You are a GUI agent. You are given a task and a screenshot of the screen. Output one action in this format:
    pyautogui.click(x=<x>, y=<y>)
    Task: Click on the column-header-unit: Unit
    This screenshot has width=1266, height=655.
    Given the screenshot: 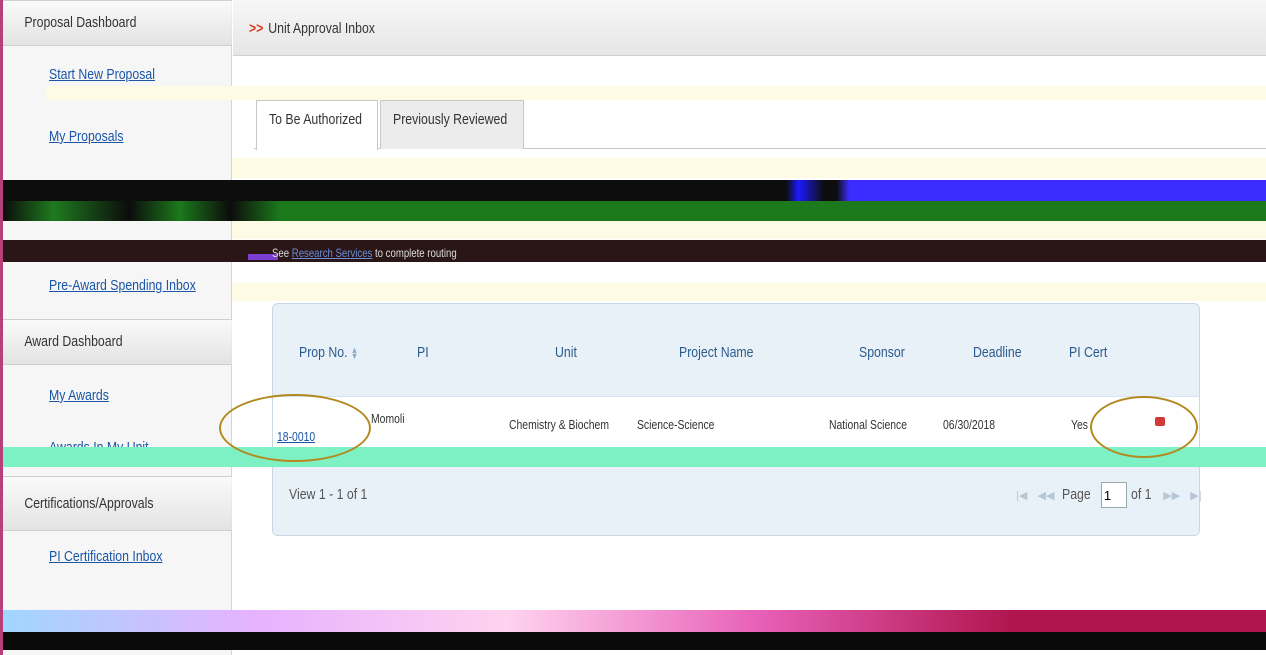 What is the action you would take?
    pyautogui.click(x=566, y=352)
    